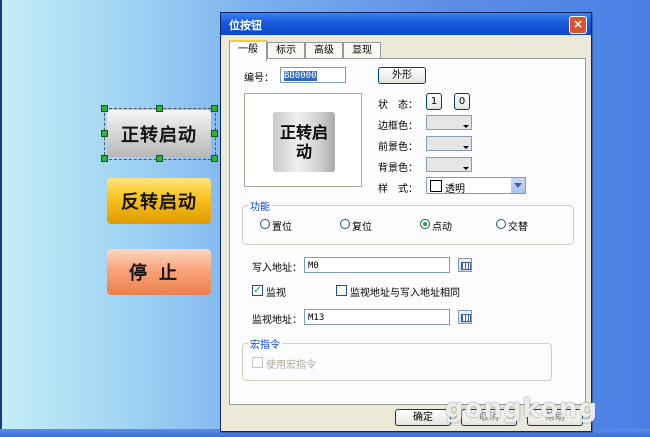 The image size is (650, 437). What do you see at coordinates (1, 218) in the screenshot?
I see `canvas-left-edge` at bounding box center [1, 218].